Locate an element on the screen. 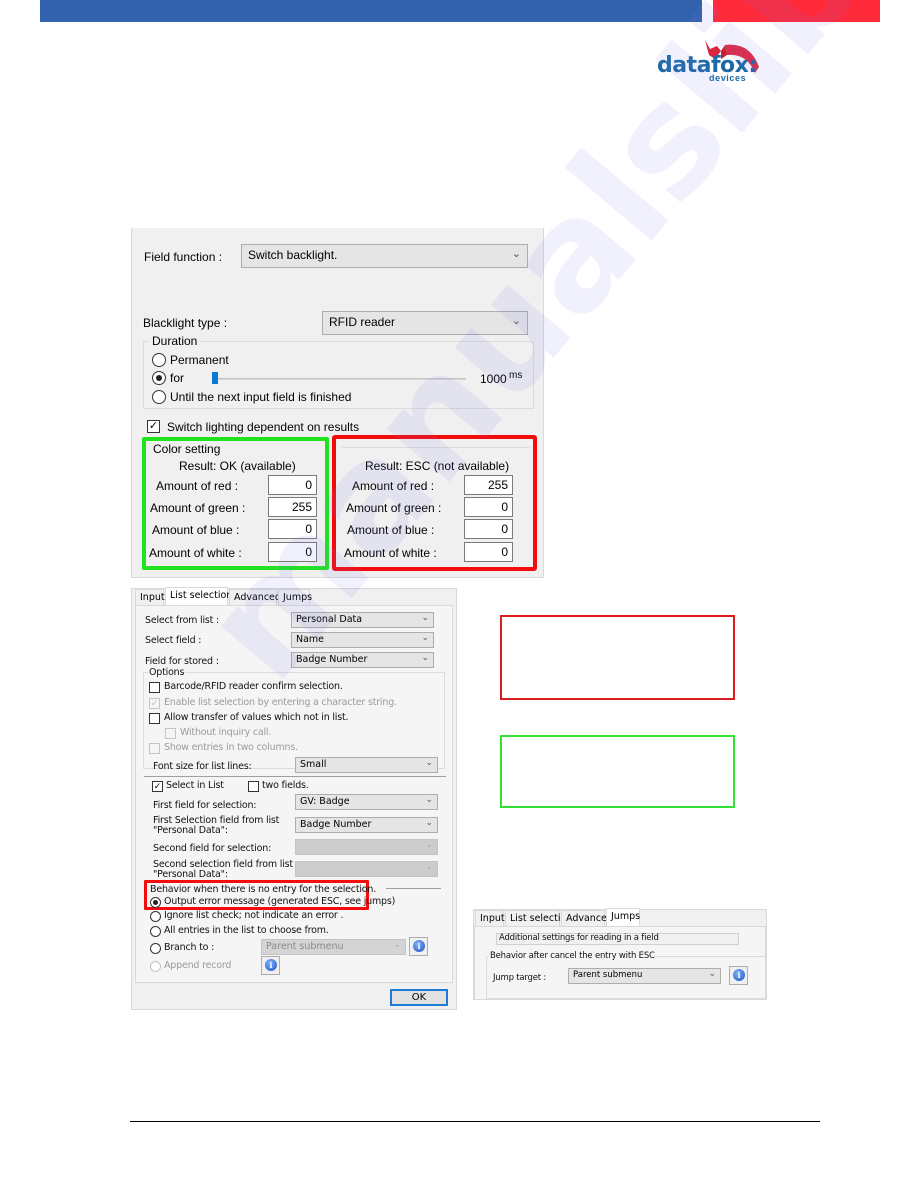 The width and height of the screenshot is (918, 1188). switch-lighting-checkbox: ✓ is located at coordinates (153, 426).